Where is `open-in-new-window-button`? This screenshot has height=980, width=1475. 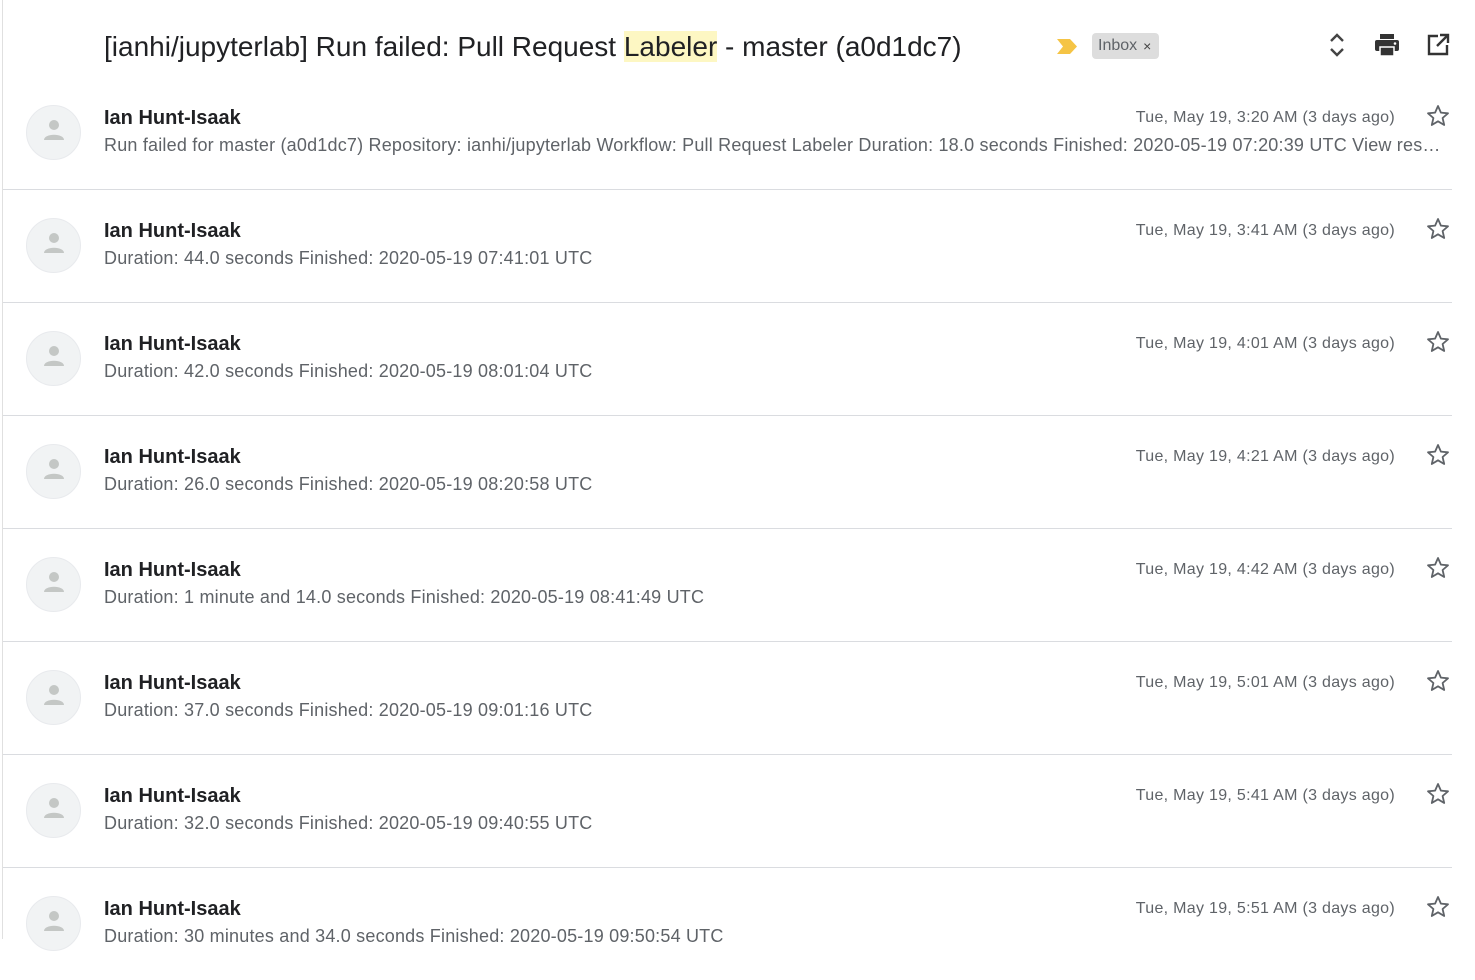
open-in-new-window-button is located at coordinates (1438, 47).